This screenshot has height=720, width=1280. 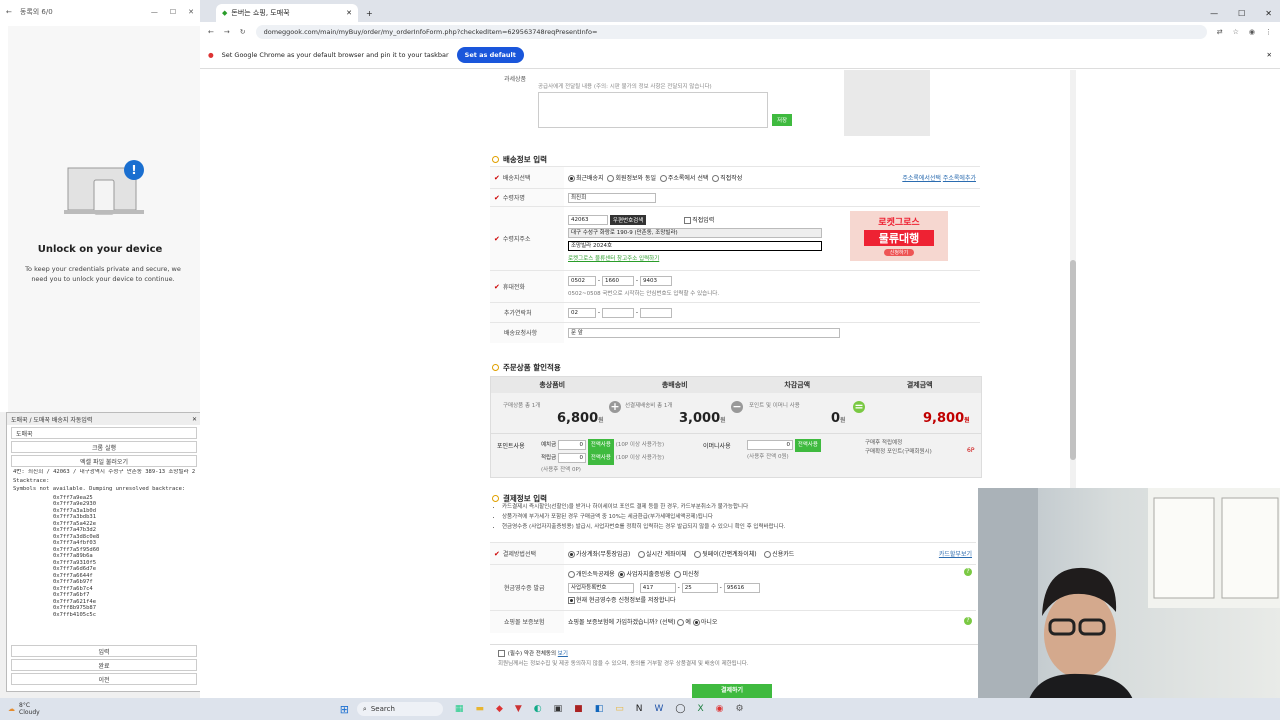 I want to click on file-explorer-icon: ▬, so click(x=479, y=709).